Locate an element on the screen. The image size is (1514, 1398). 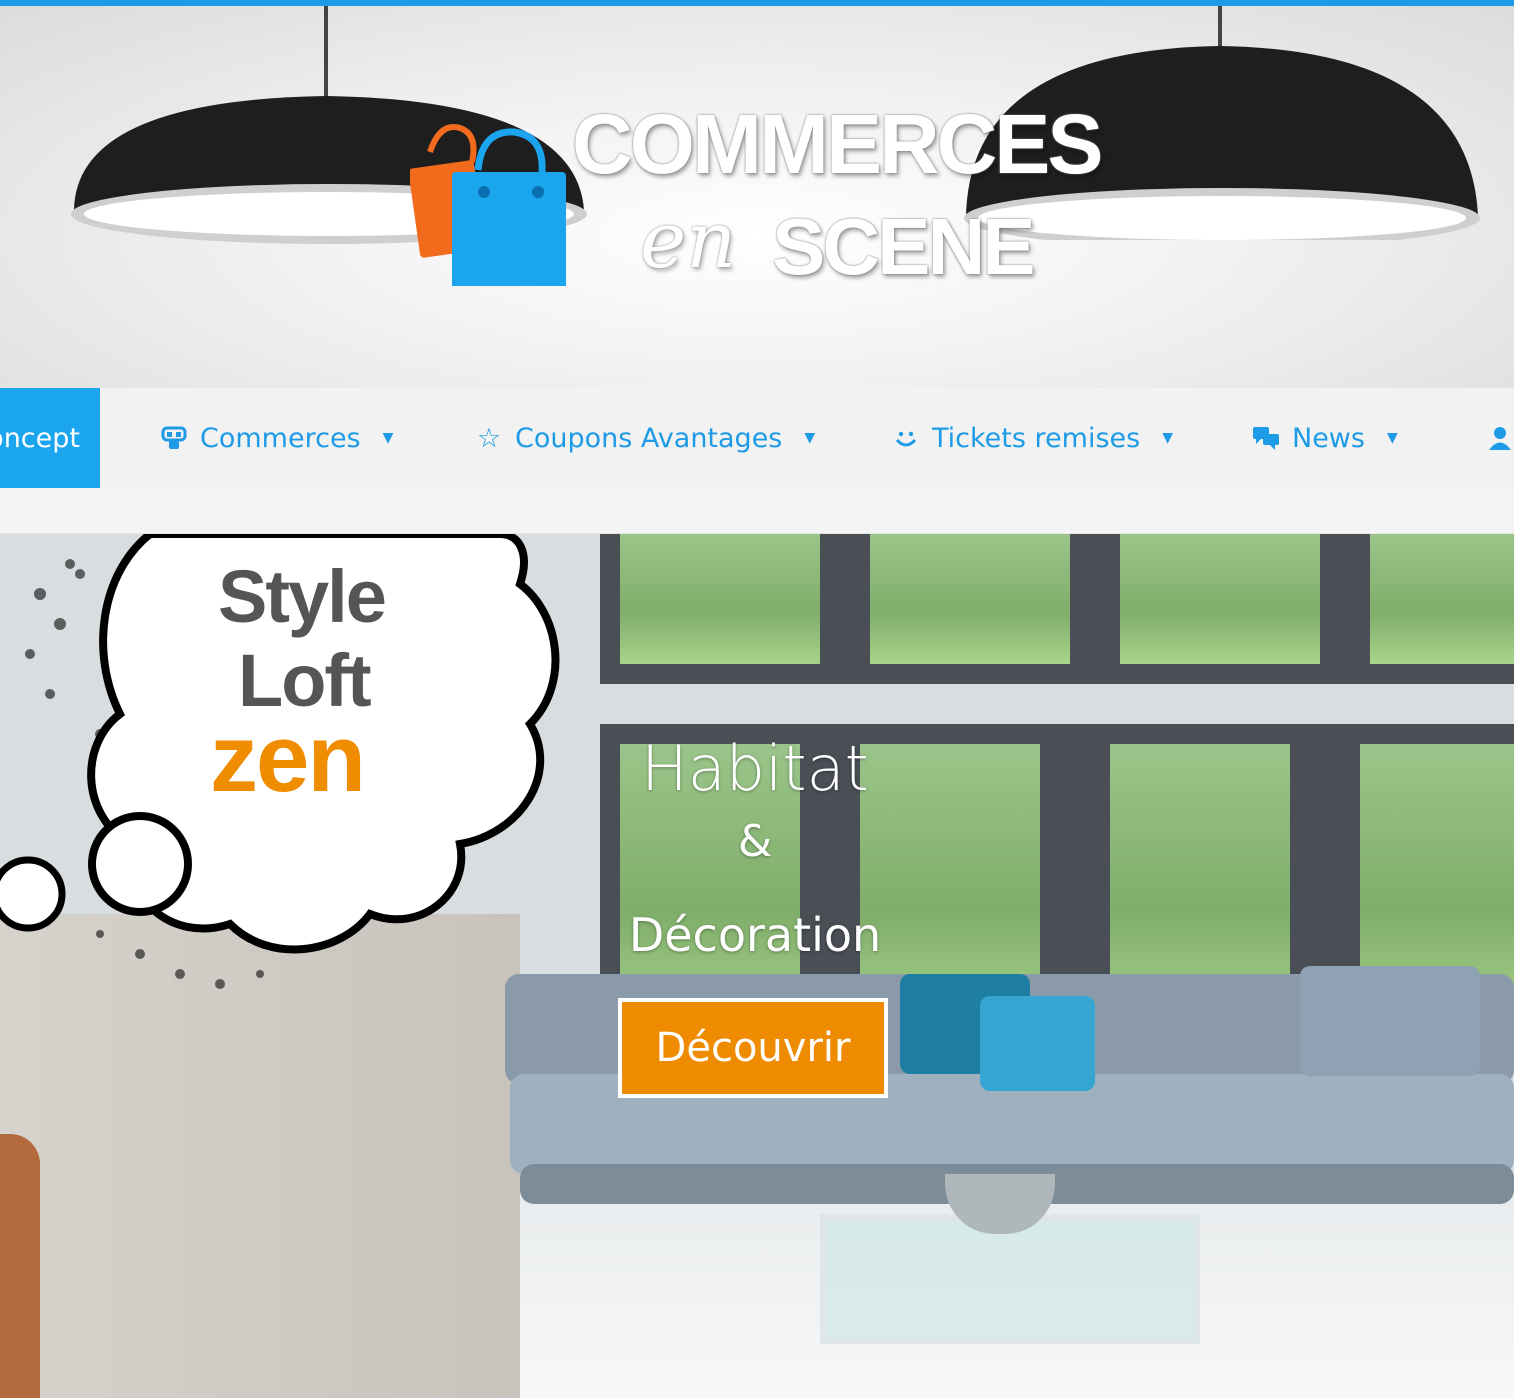
nav-item-label: Tickets remises is located at coordinates (1036, 438).